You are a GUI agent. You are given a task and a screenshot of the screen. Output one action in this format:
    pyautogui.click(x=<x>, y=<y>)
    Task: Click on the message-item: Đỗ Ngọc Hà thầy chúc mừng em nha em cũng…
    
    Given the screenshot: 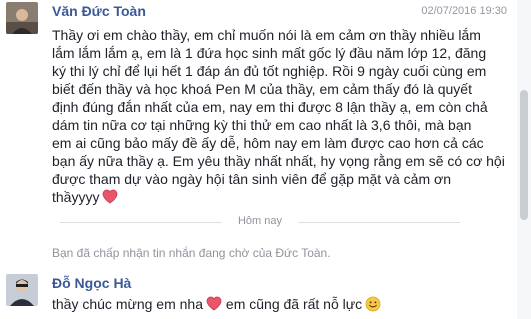 What is the action you would take?
    pyautogui.click(x=257, y=296)
    